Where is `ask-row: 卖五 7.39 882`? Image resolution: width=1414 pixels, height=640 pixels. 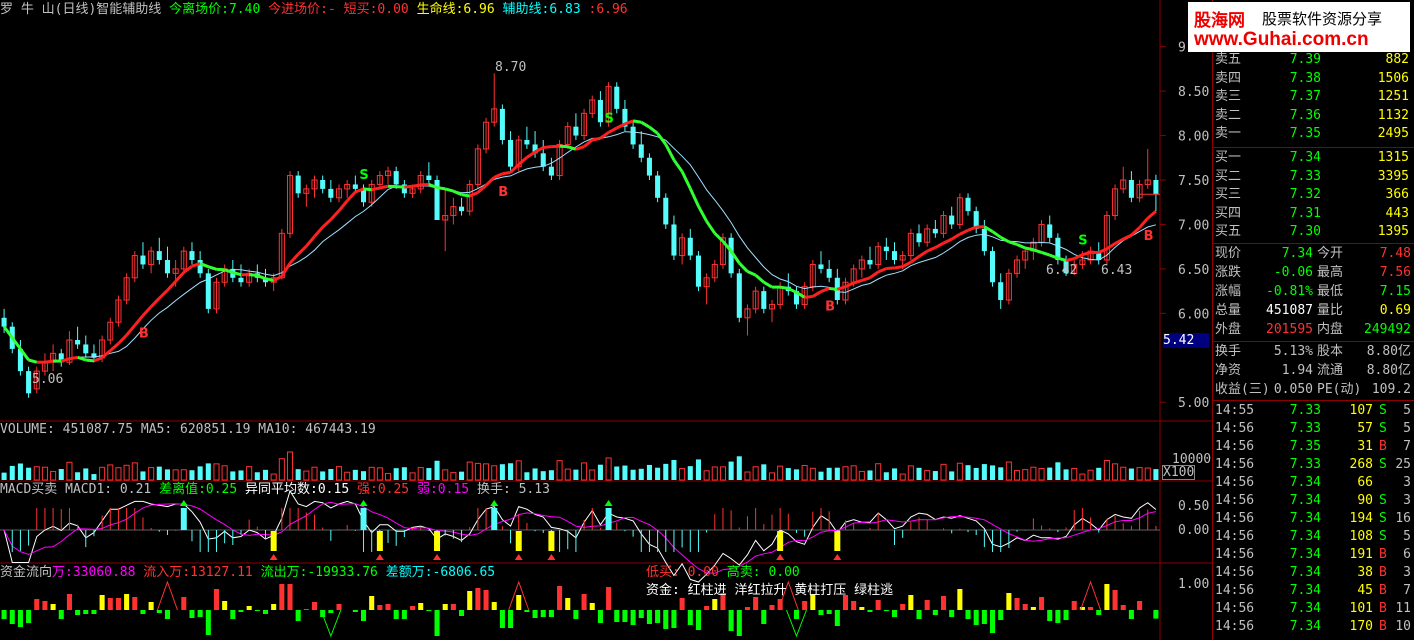
ask-row: 卖五 7.39 882 is located at coordinates (1313, 60).